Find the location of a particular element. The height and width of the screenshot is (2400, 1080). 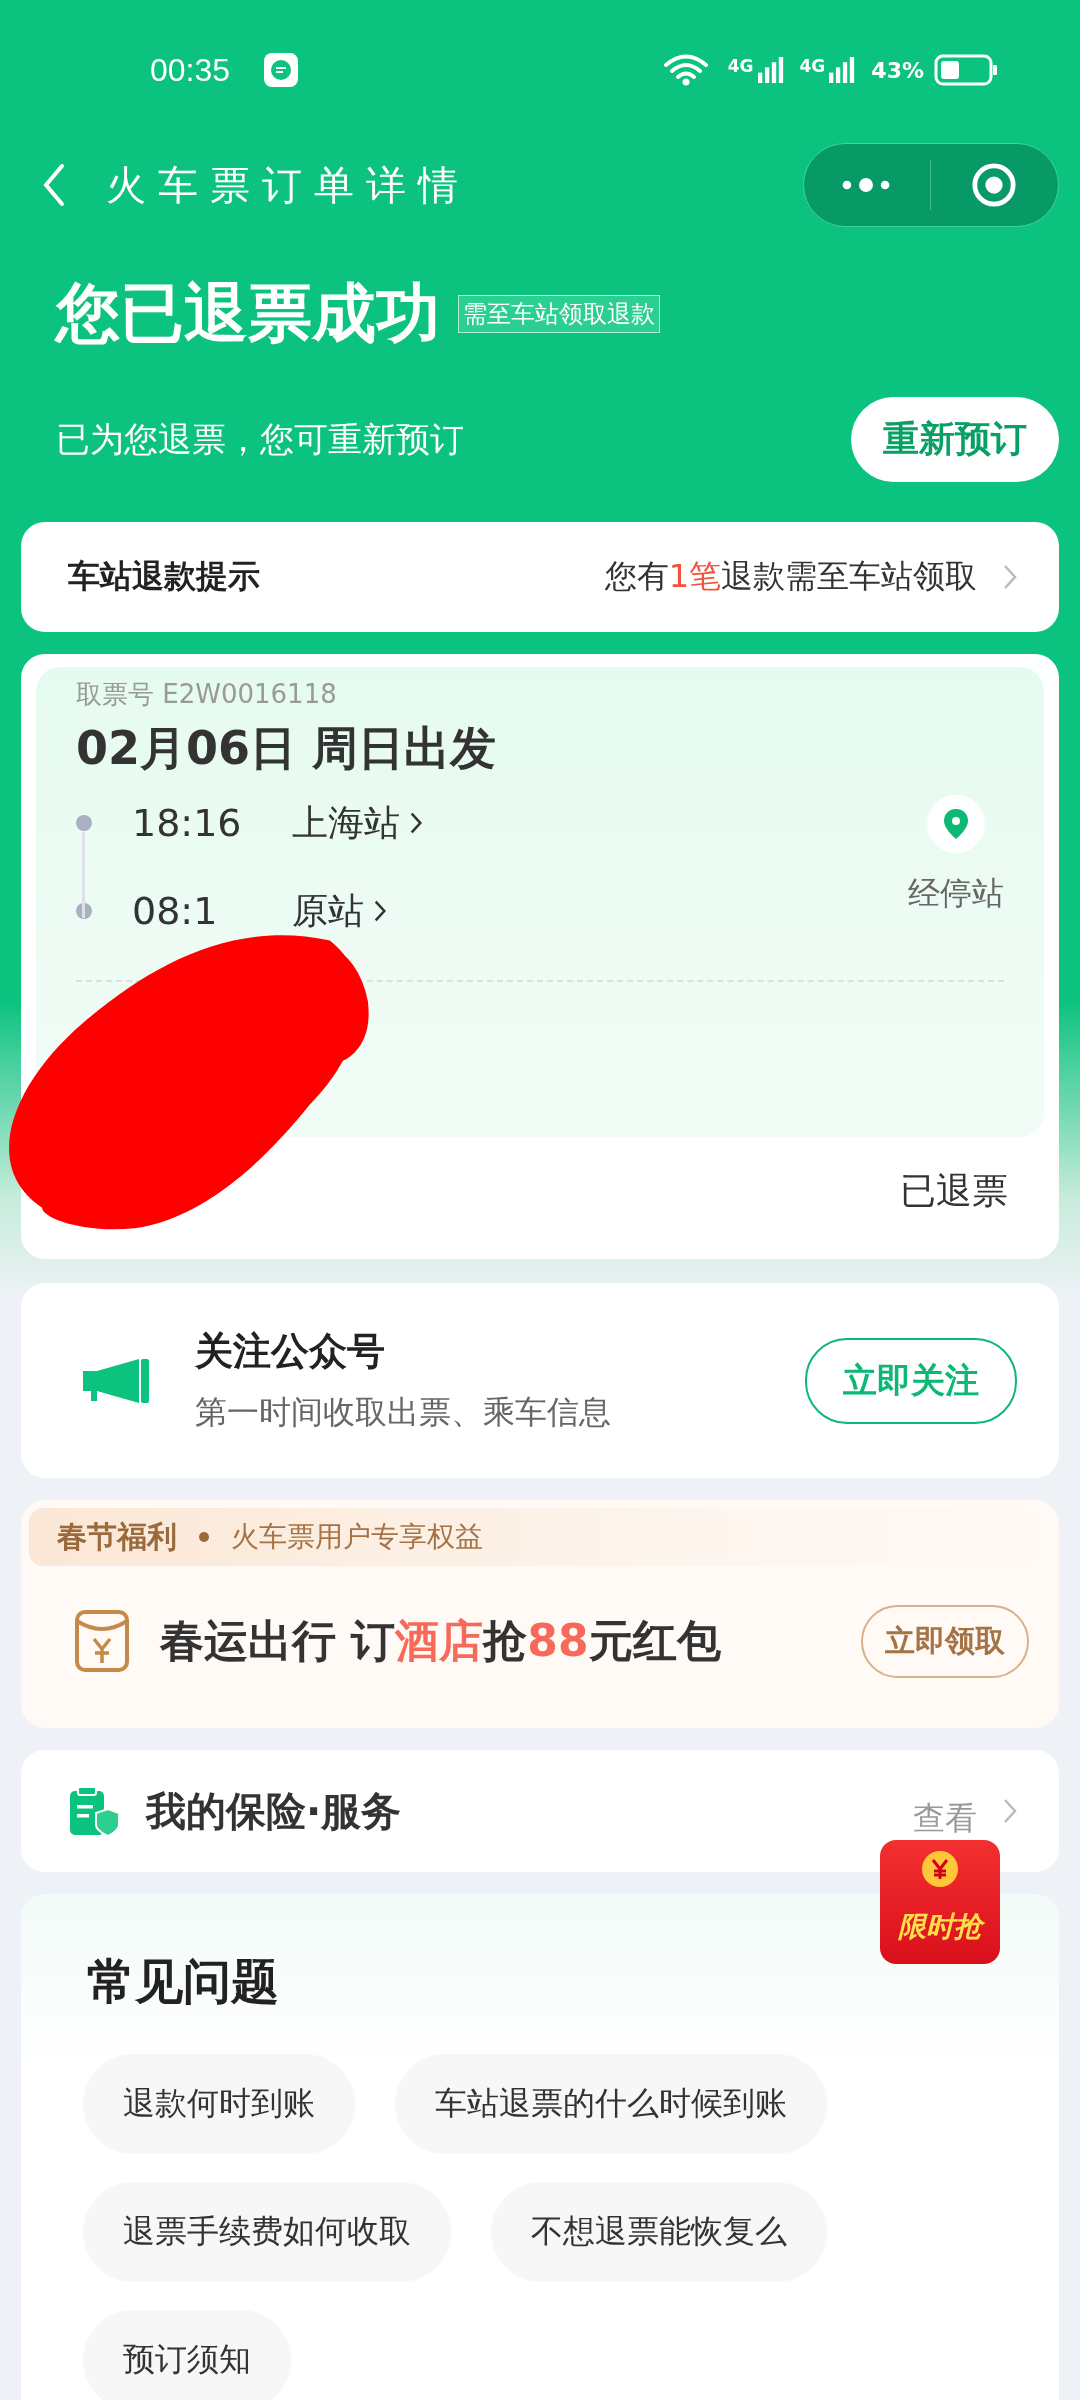

clipboard-shield-icon is located at coordinates (94, 1811).